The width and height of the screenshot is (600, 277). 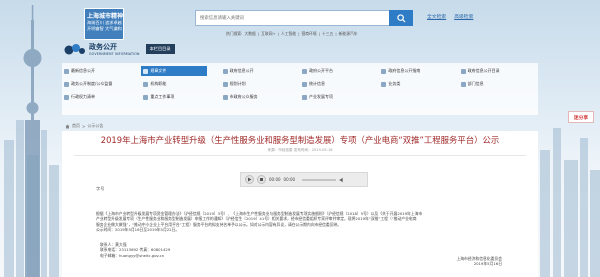 What do you see at coordinates (132, 255) in the screenshot?
I see `contact-email: 电子邮箱：huangyy@sheitc.gov.cn` at bounding box center [132, 255].